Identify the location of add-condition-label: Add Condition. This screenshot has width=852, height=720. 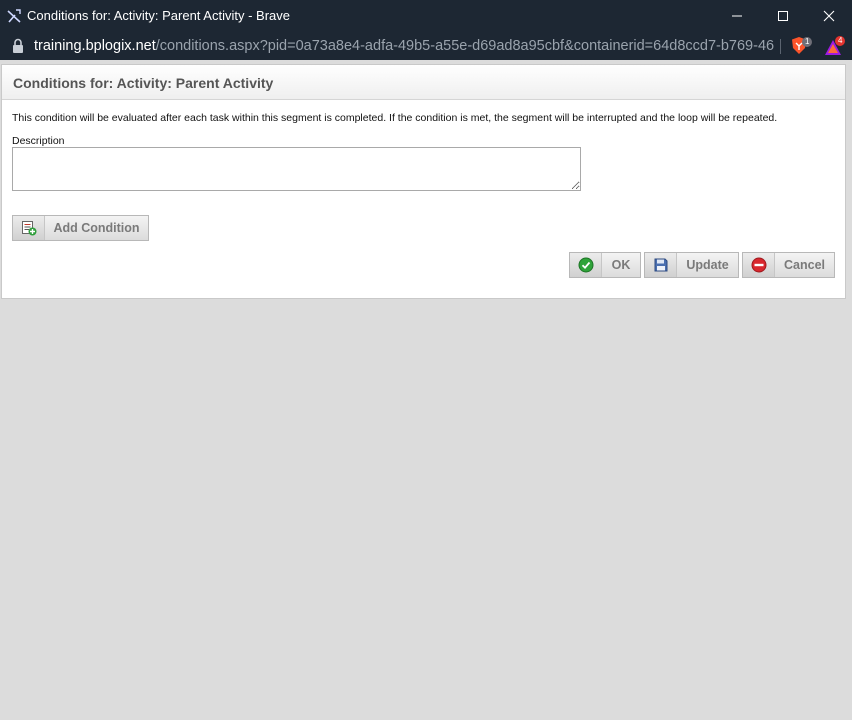
(96, 228).